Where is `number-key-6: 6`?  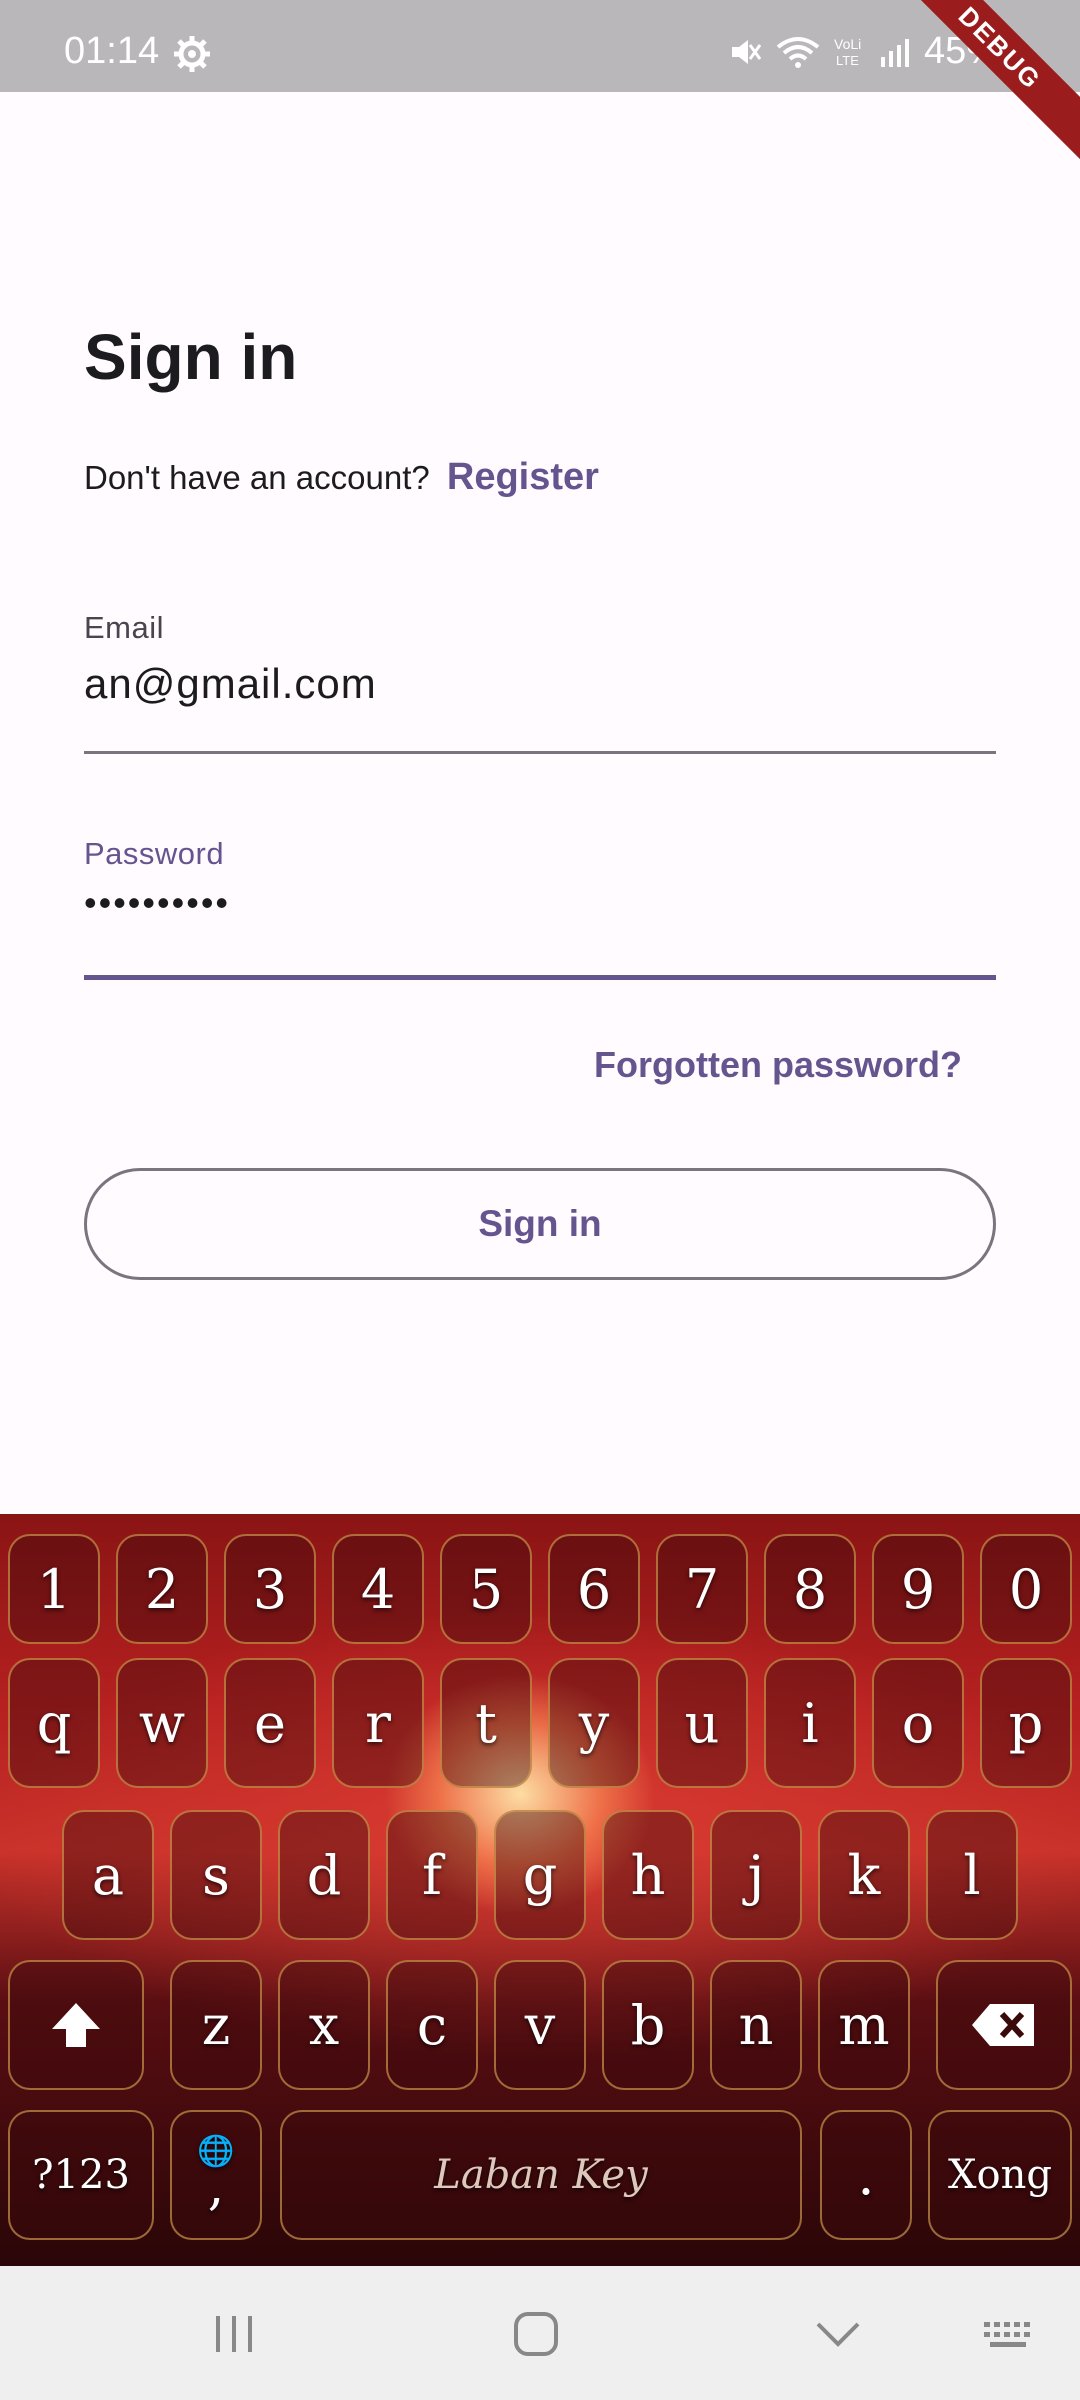
number-key-6: 6 is located at coordinates (594, 1589).